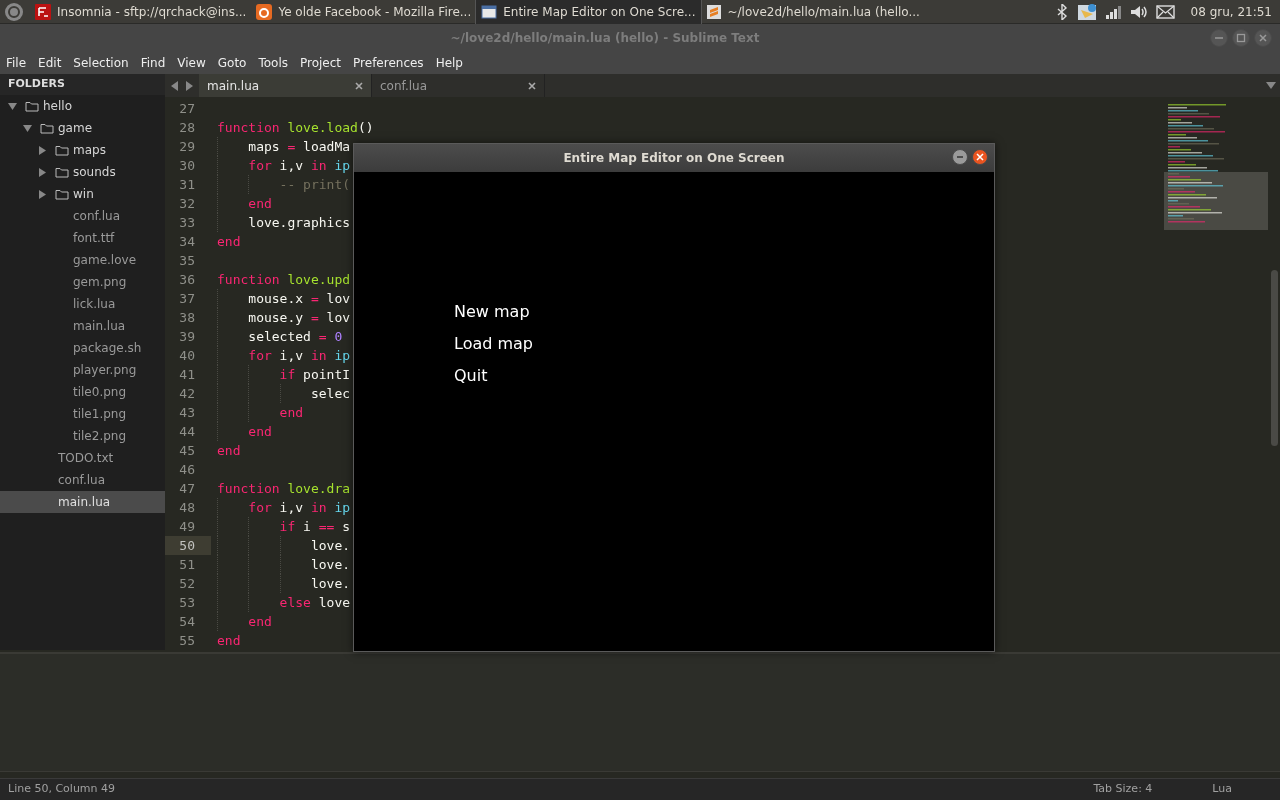 The width and height of the screenshot is (1280, 800). What do you see at coordinates (273, 63) in the screenshot?
I see `menu-item: Tools` at bounding box center [273, 63].